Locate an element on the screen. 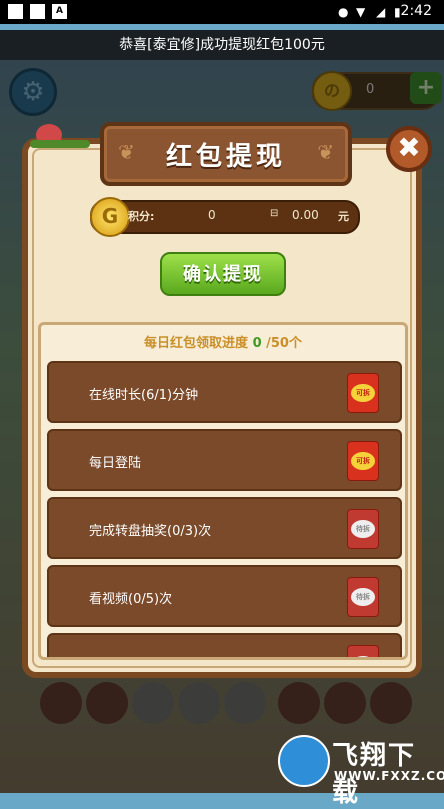  gold-coin-icon: G is located at coordinates (110, 217).